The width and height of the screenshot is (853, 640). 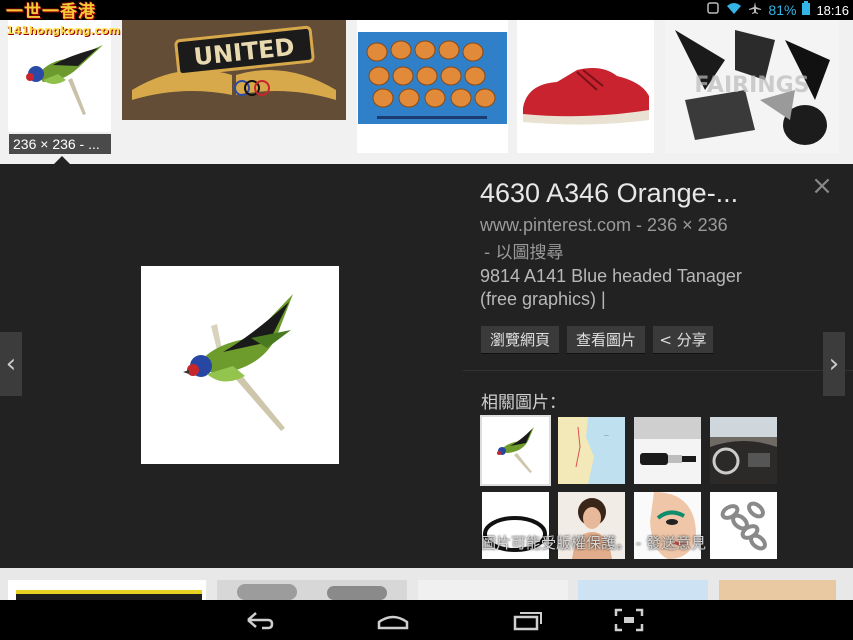 I want to click on thumbnail-red-shoe, so click(x=585, y=86).